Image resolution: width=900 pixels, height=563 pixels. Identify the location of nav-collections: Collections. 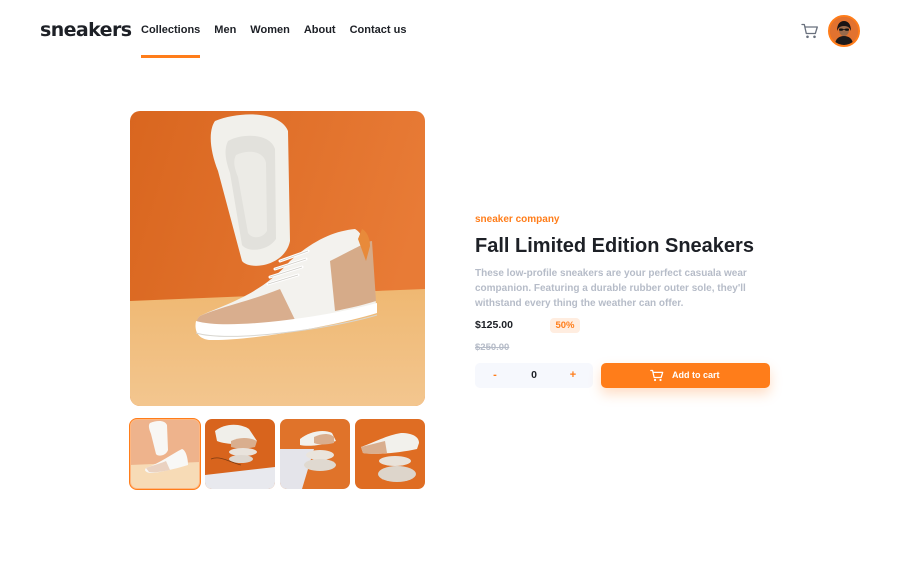
(171, 41).